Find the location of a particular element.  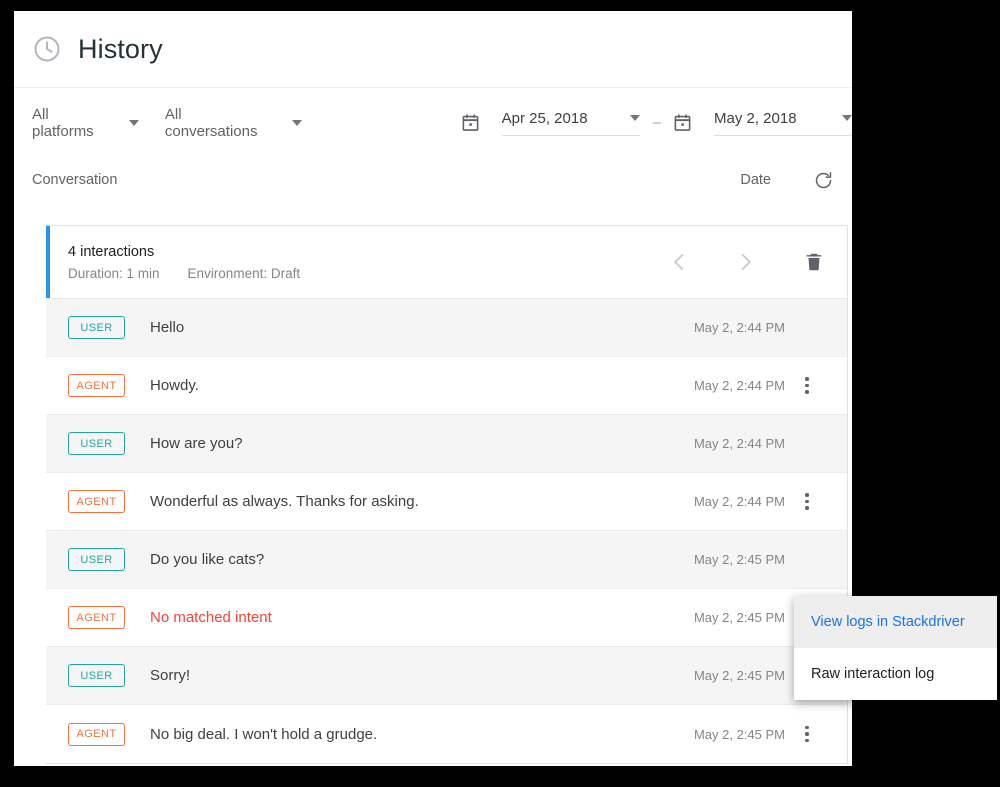

conversation-actions is located at coordinates (756, 262).